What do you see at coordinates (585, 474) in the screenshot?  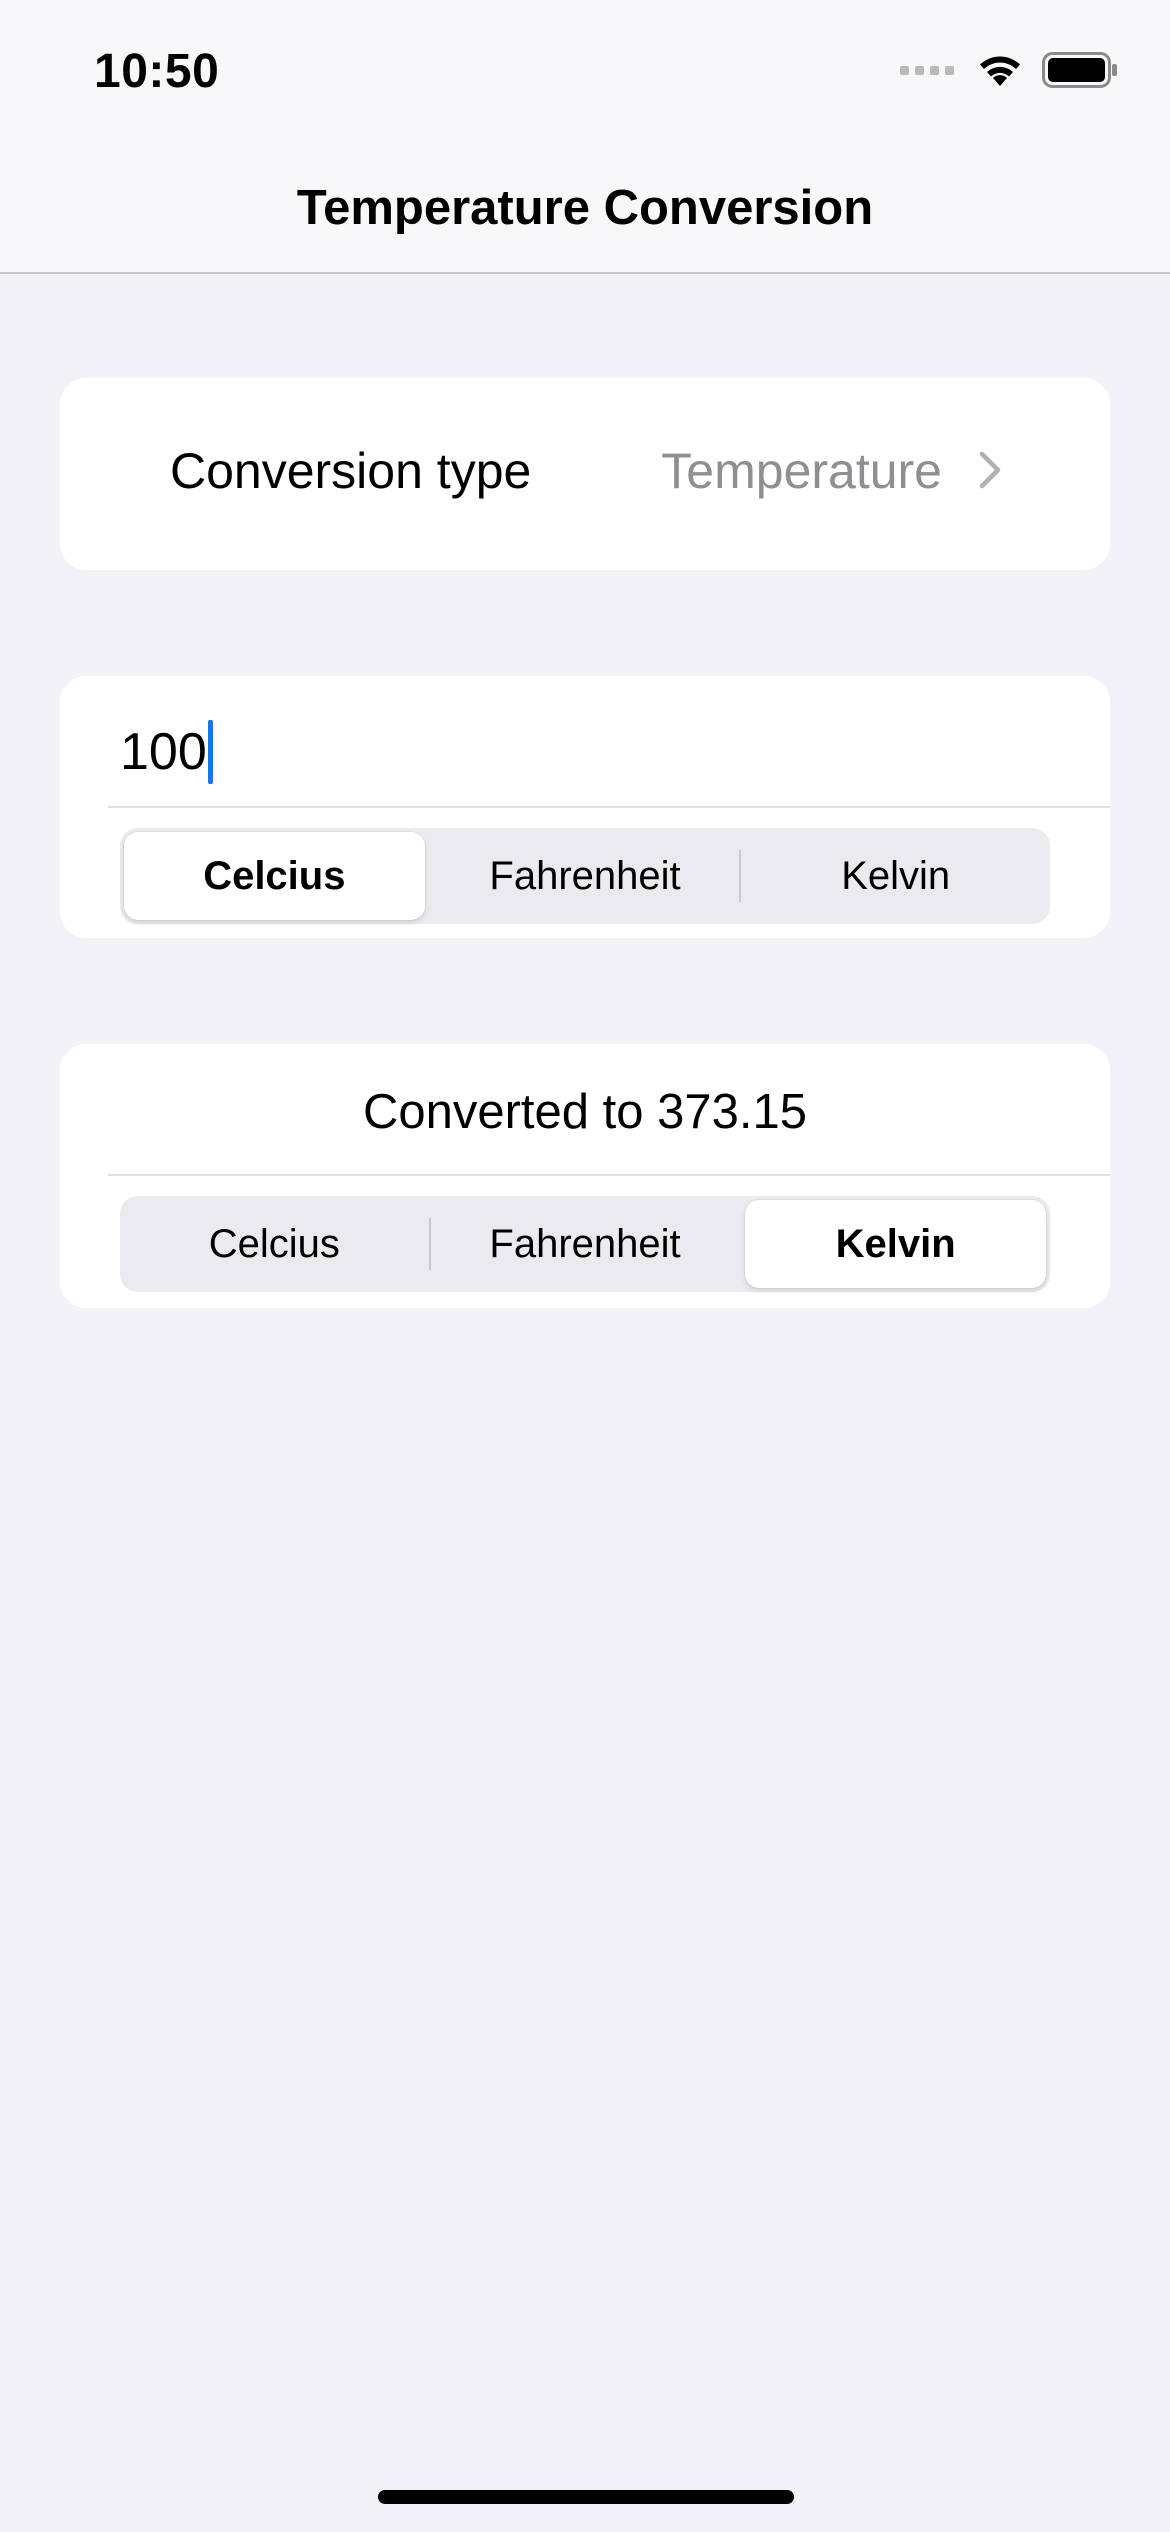 I see `conversion-type-row: Conversion type Temperature` at bounding box center [585, 474].